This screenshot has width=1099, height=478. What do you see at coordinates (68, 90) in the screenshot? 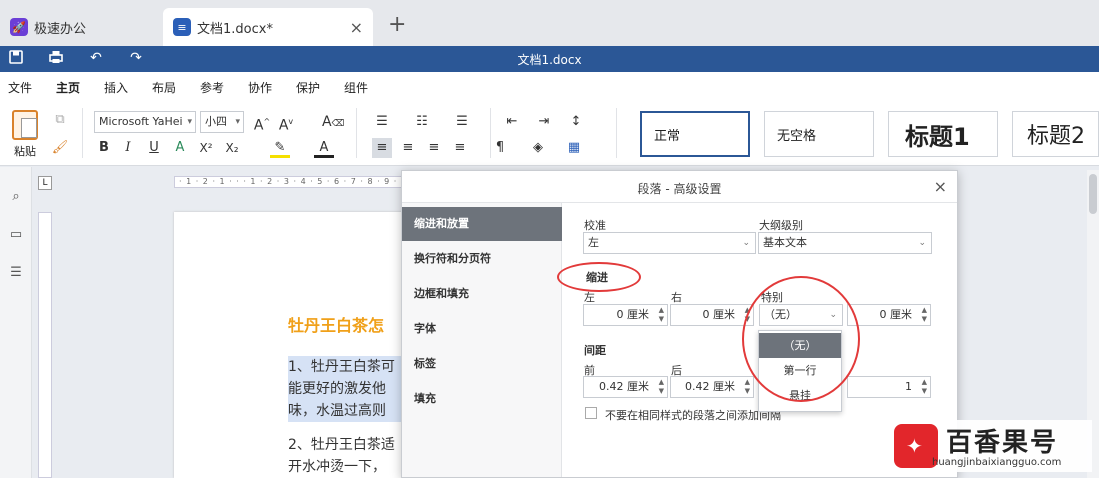
I see `menu-home: 主页` at bounding box center [68, 90].